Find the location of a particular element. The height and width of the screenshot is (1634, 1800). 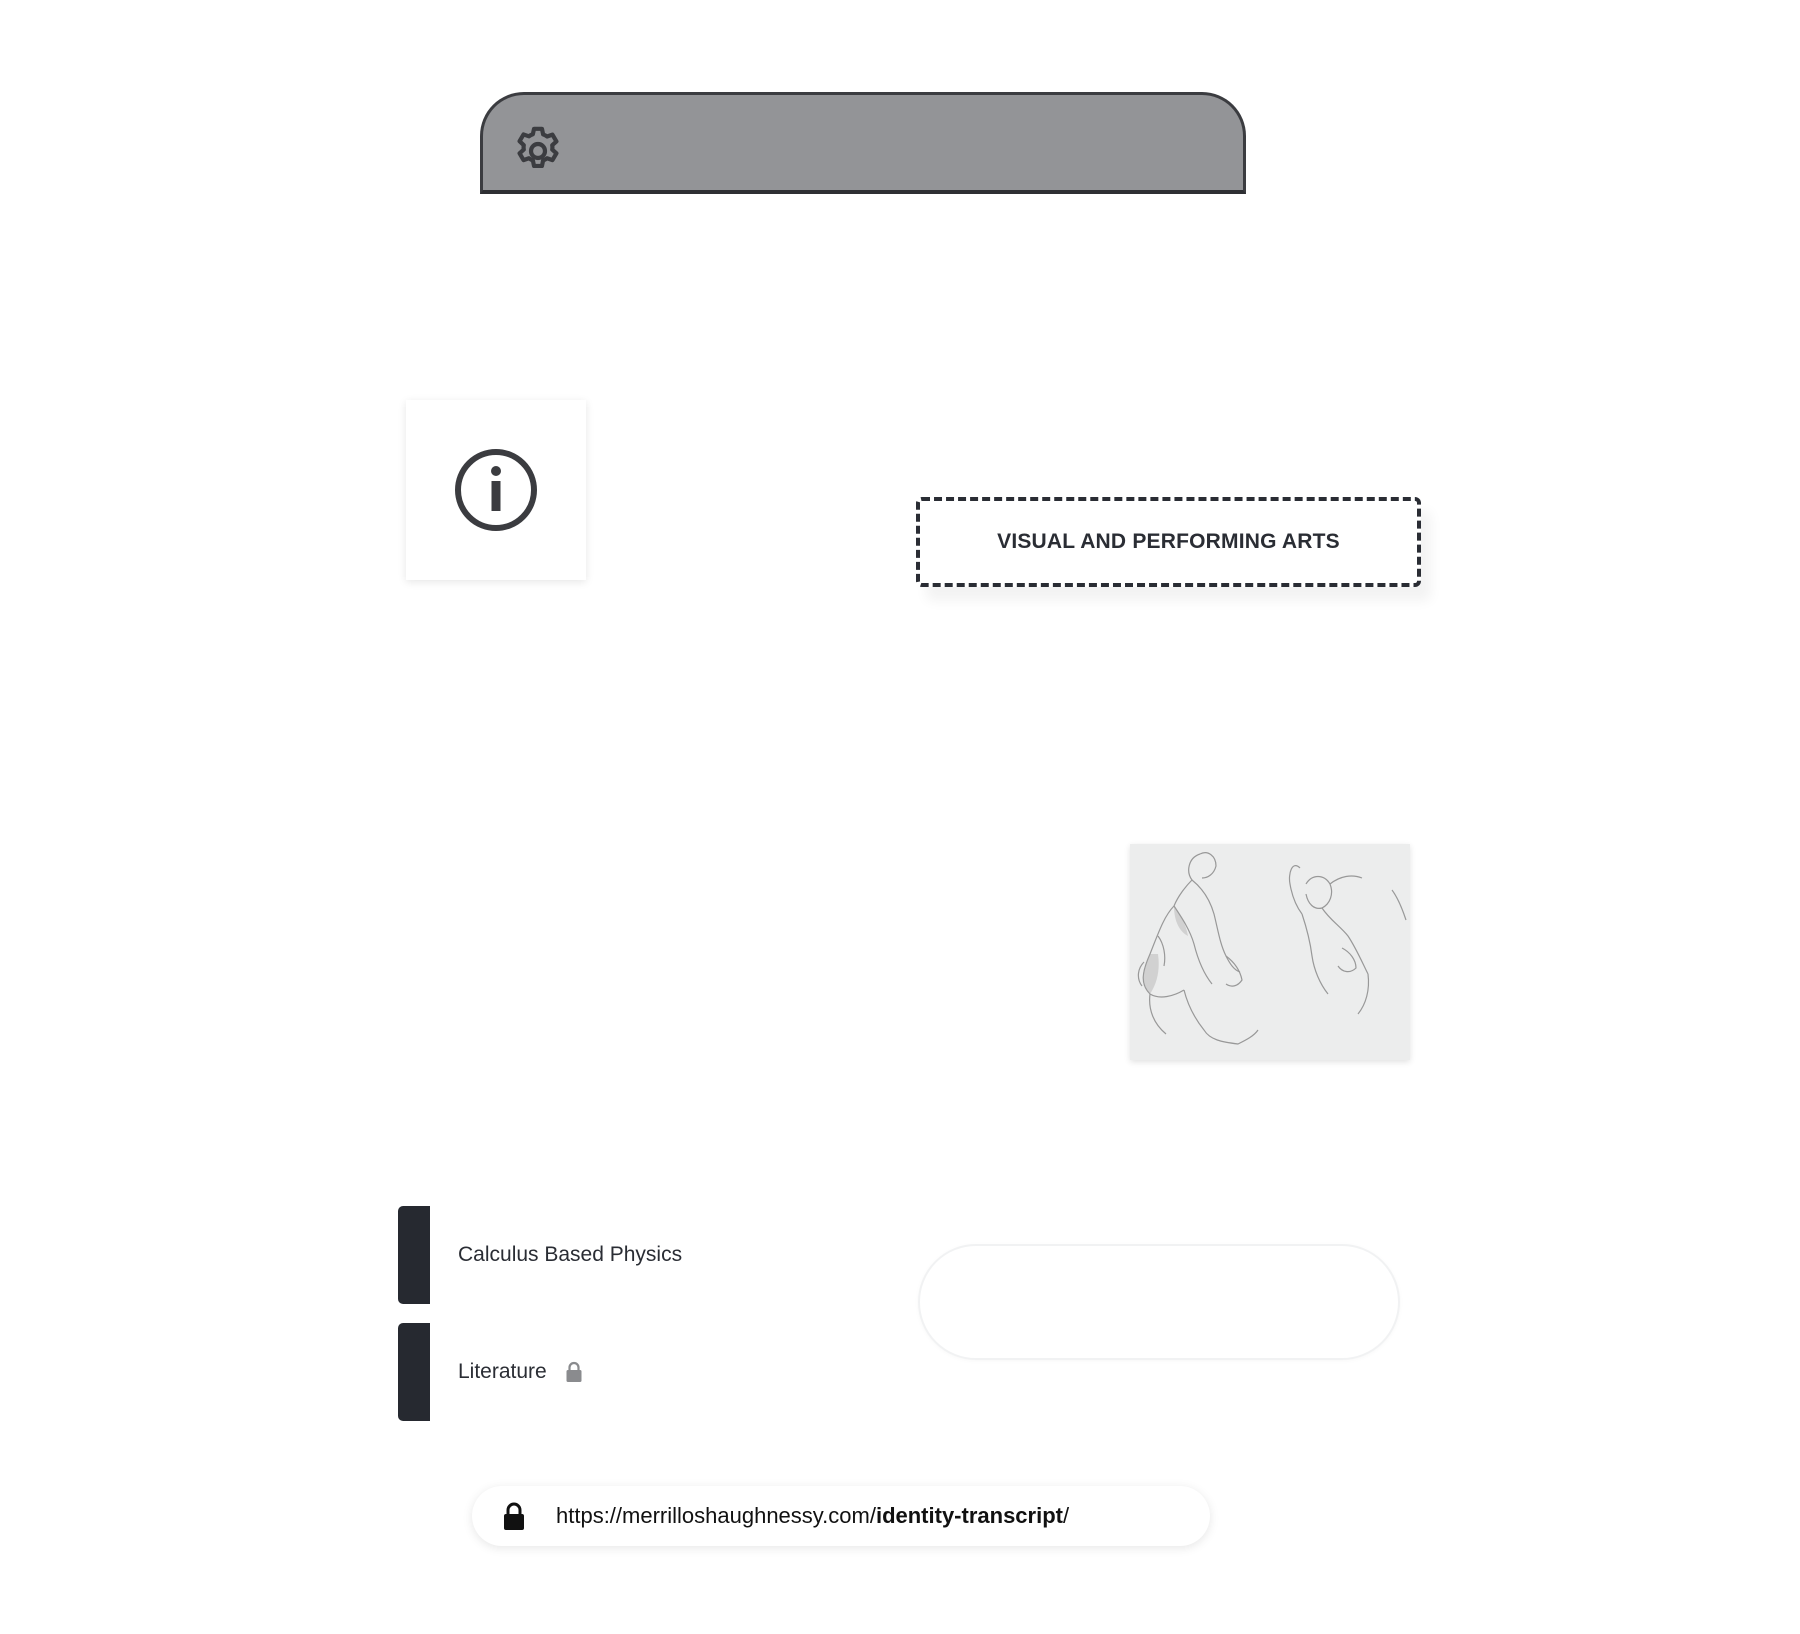

url-suffix: / is located at coordinates (1066, 1515).